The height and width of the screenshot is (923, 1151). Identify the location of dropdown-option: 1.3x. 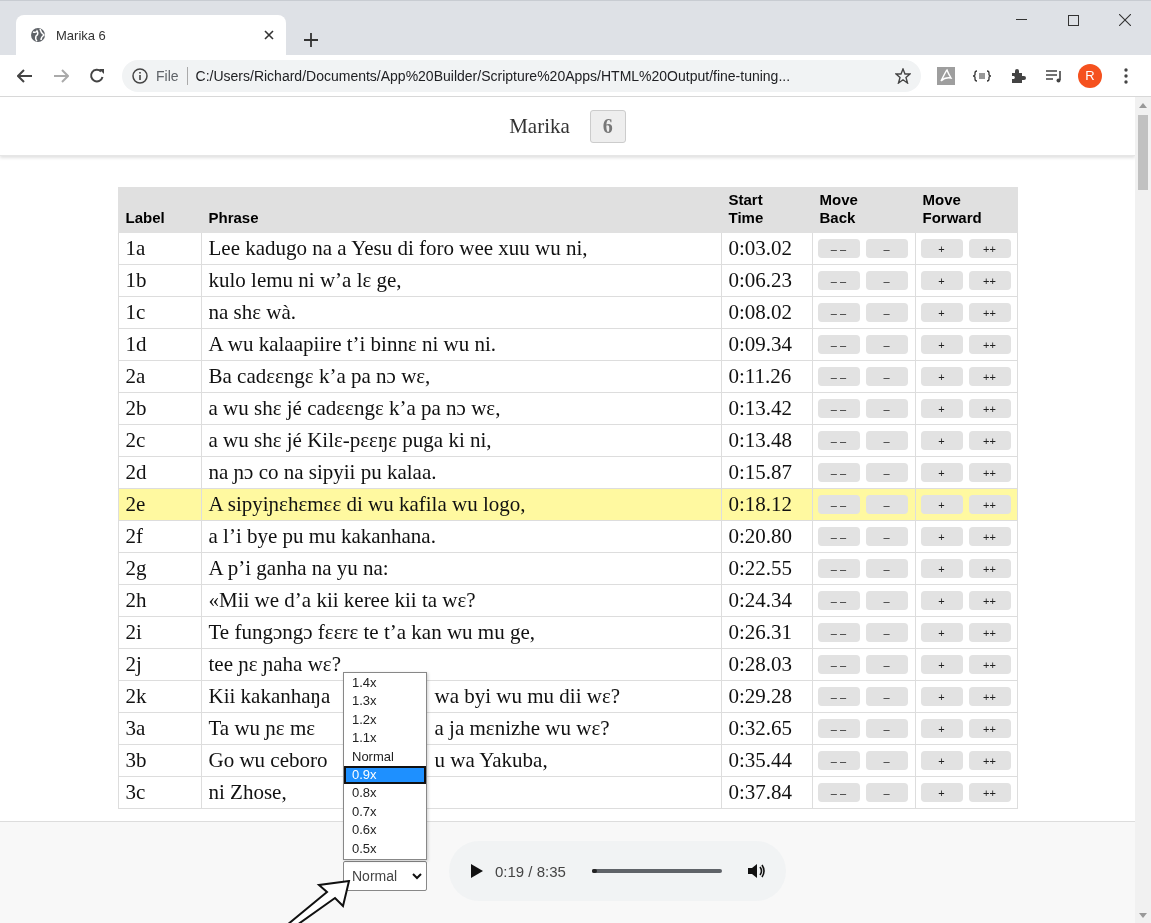
(385, 701).